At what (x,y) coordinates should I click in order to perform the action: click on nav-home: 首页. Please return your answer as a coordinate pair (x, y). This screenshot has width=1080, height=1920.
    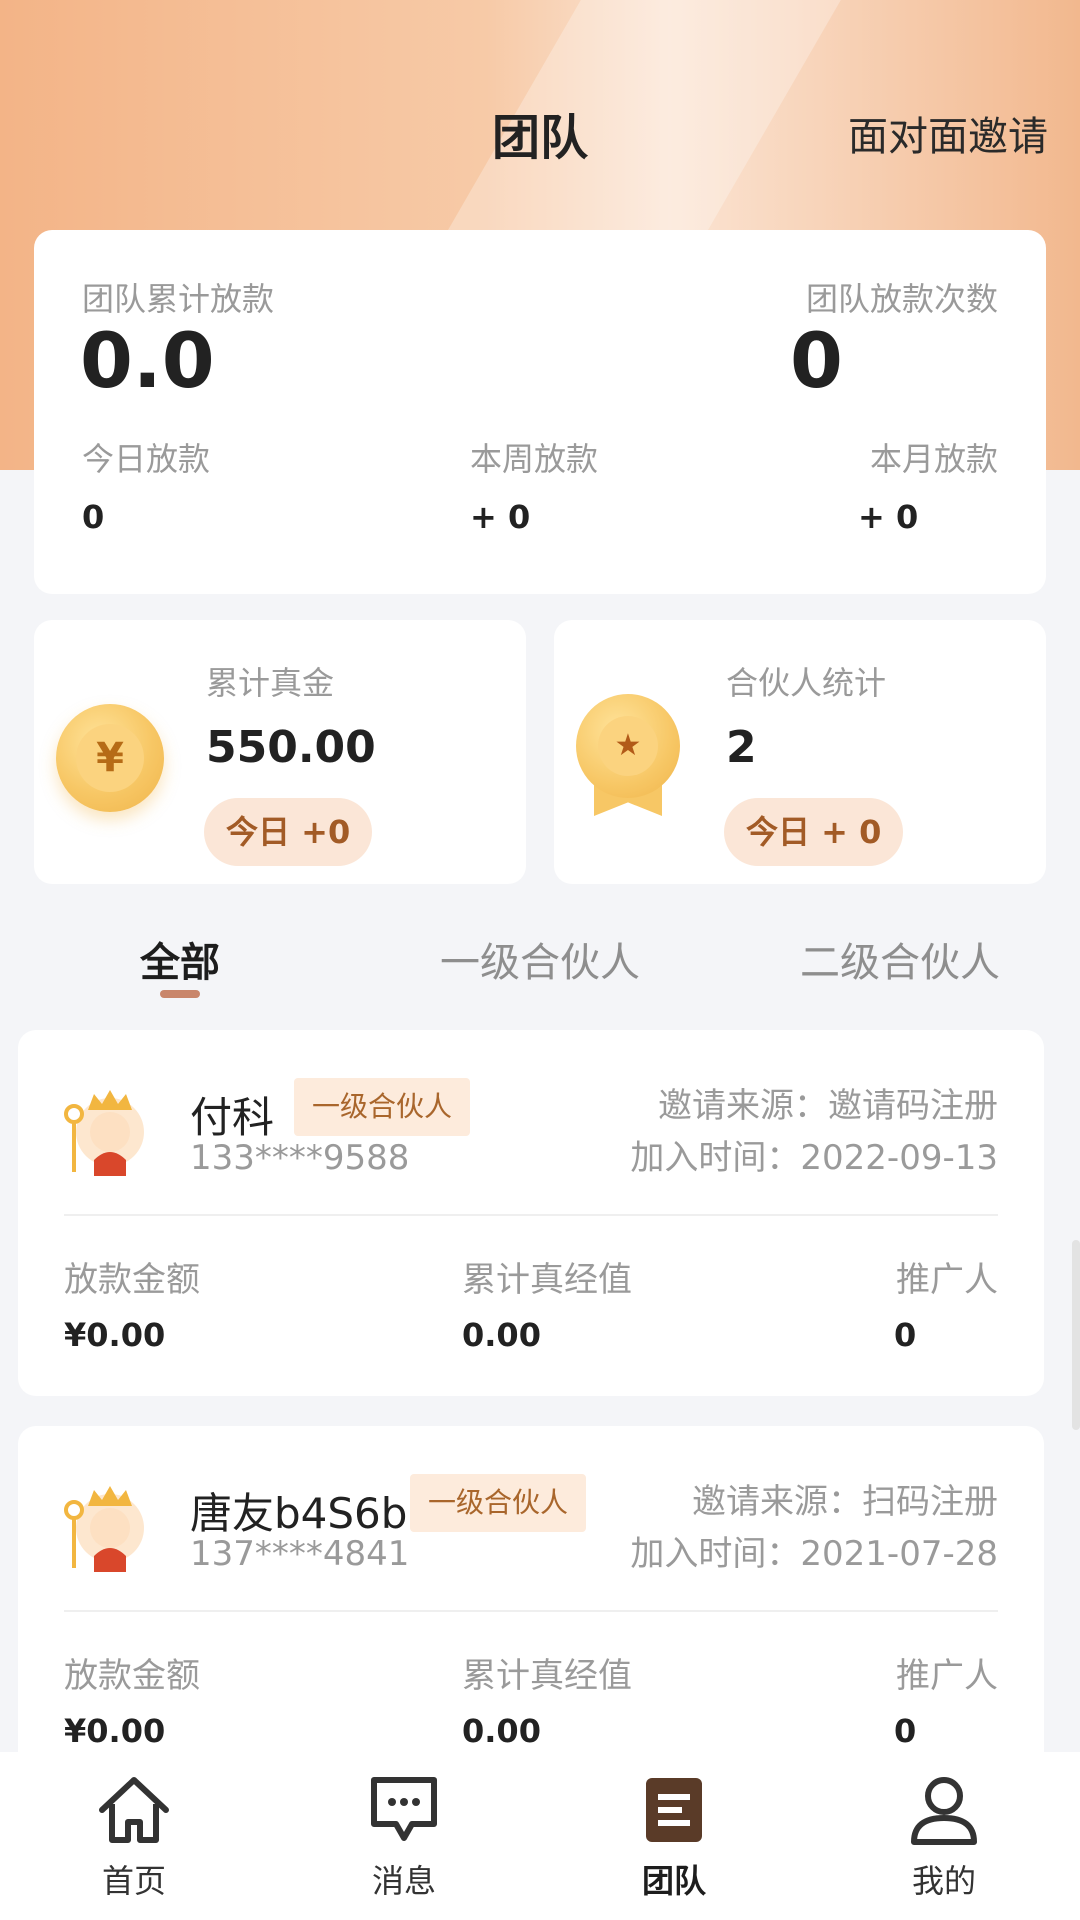
    Looking at the image, I should click on (134, 1837).